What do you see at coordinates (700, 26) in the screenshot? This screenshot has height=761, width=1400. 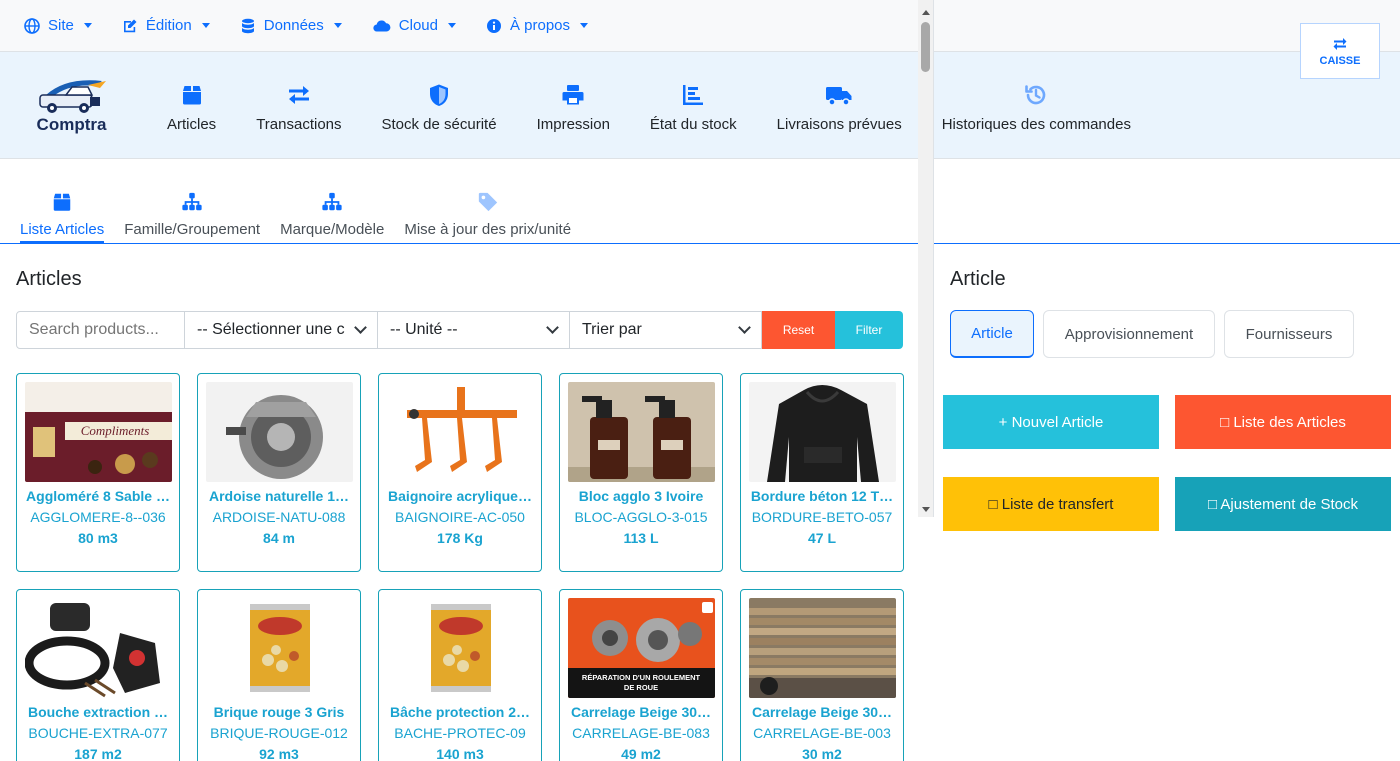 I see `top-menu-bar: Site Édition Données Cloud À propos` at bounding box center [700, 26].